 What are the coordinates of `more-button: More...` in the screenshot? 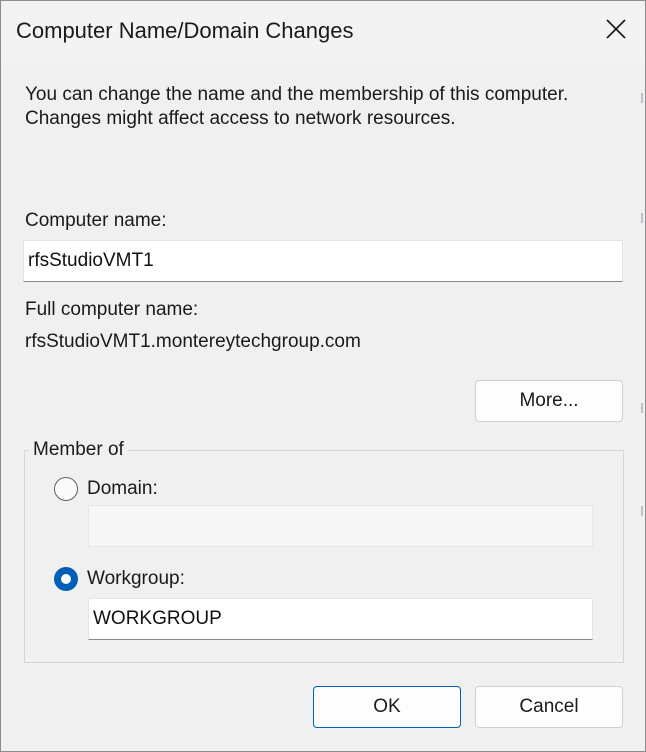 It's located at (549, 401).